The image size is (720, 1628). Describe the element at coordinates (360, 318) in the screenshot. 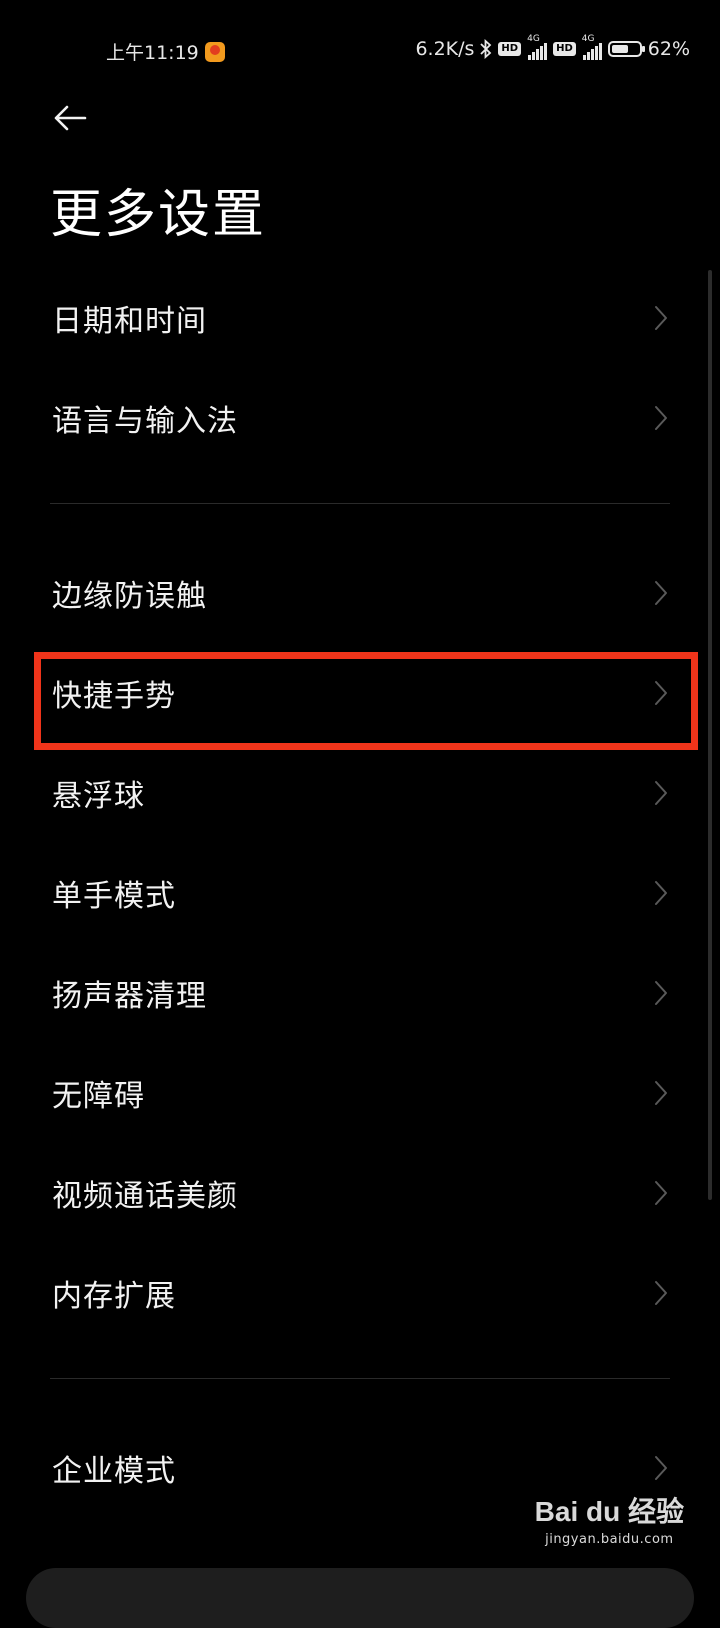

I see `settings-item: 日期和时间` at that location.